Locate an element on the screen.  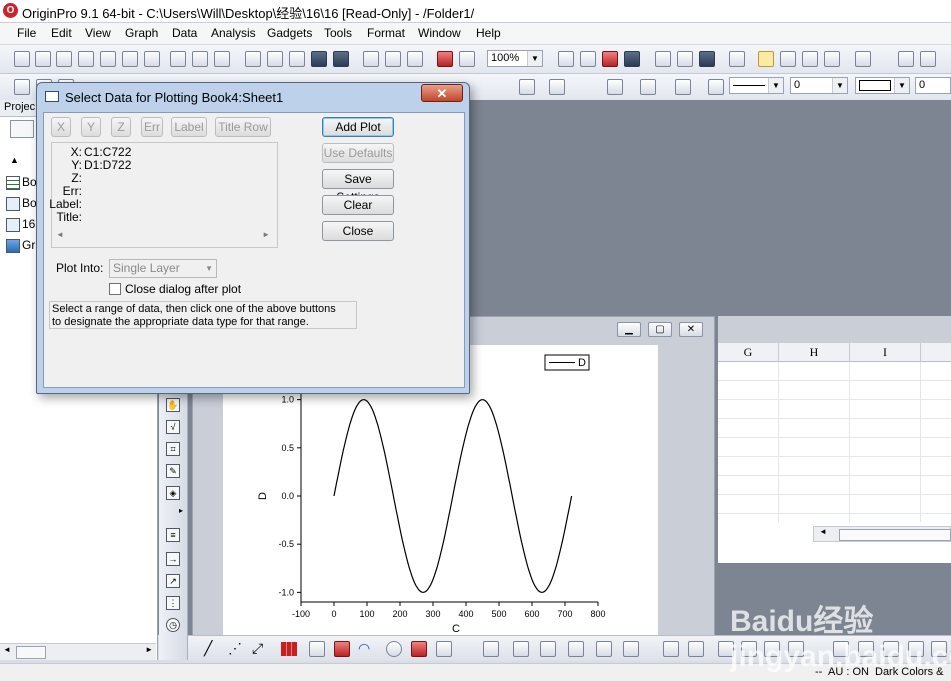
new-excel-icon is located at coordinates (86, 59).